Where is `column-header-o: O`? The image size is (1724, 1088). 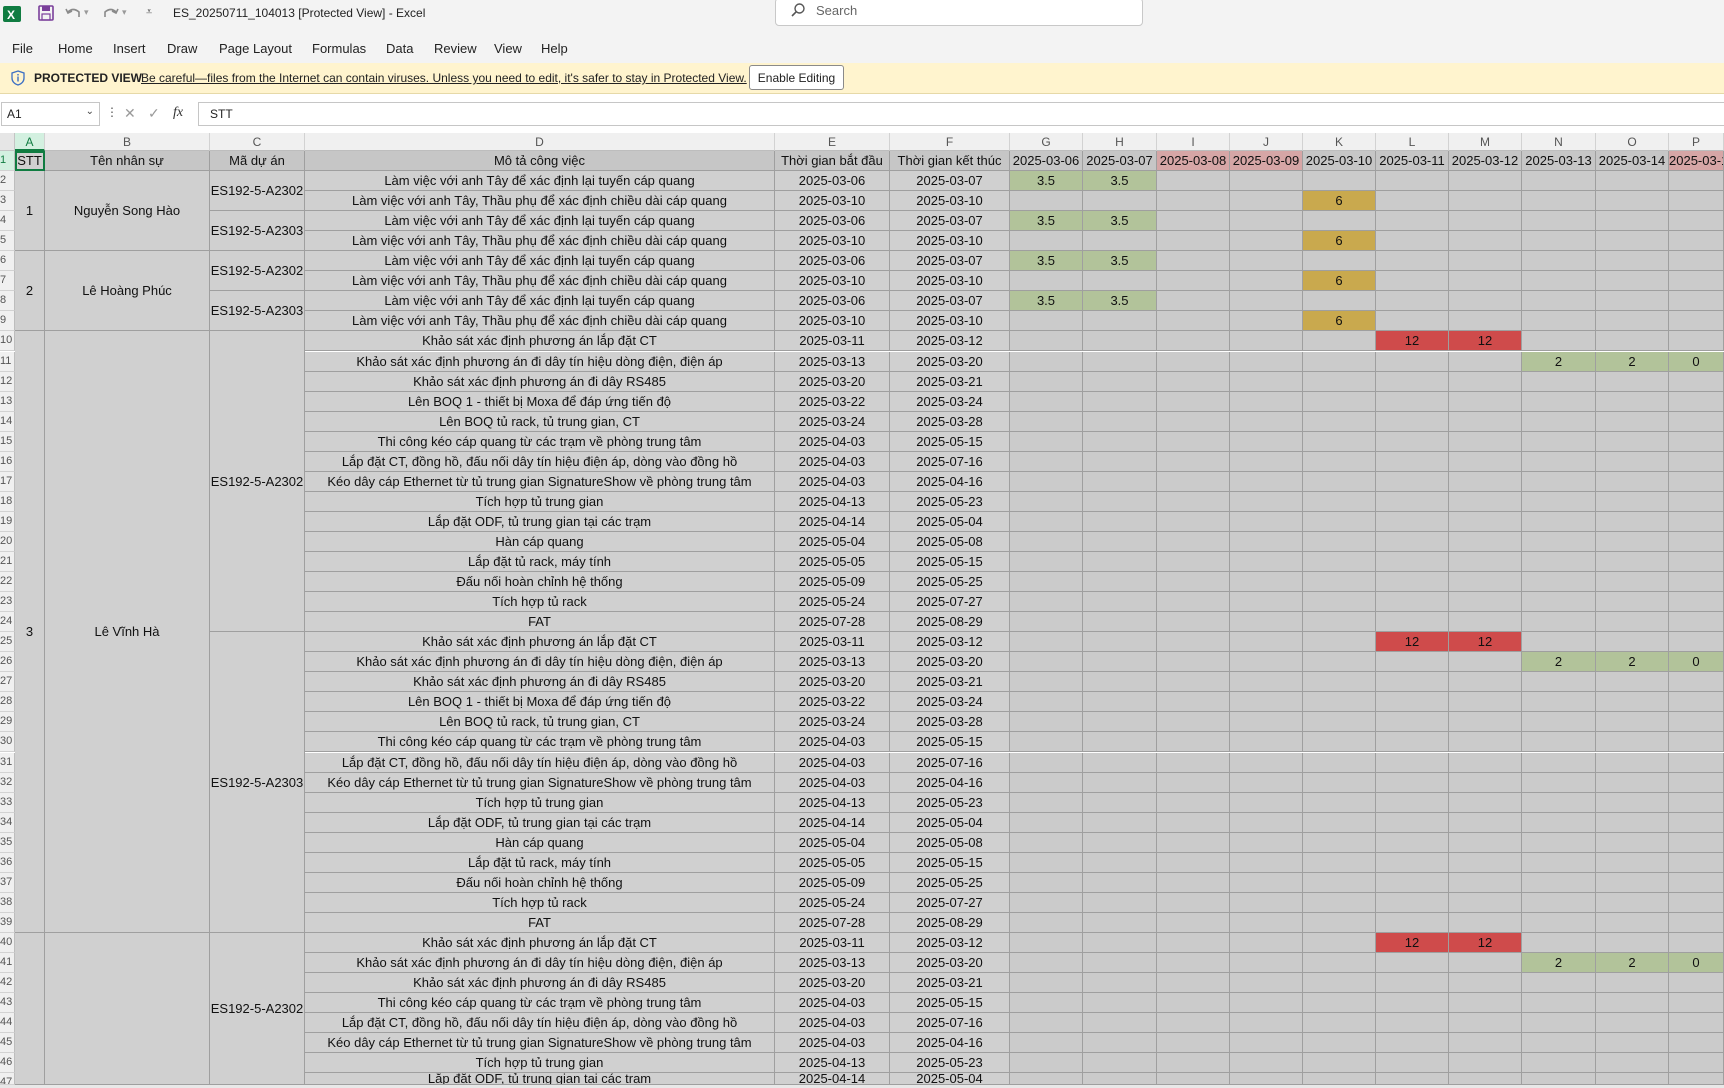 column-header-o: O is located at coordinates (1632, 142).